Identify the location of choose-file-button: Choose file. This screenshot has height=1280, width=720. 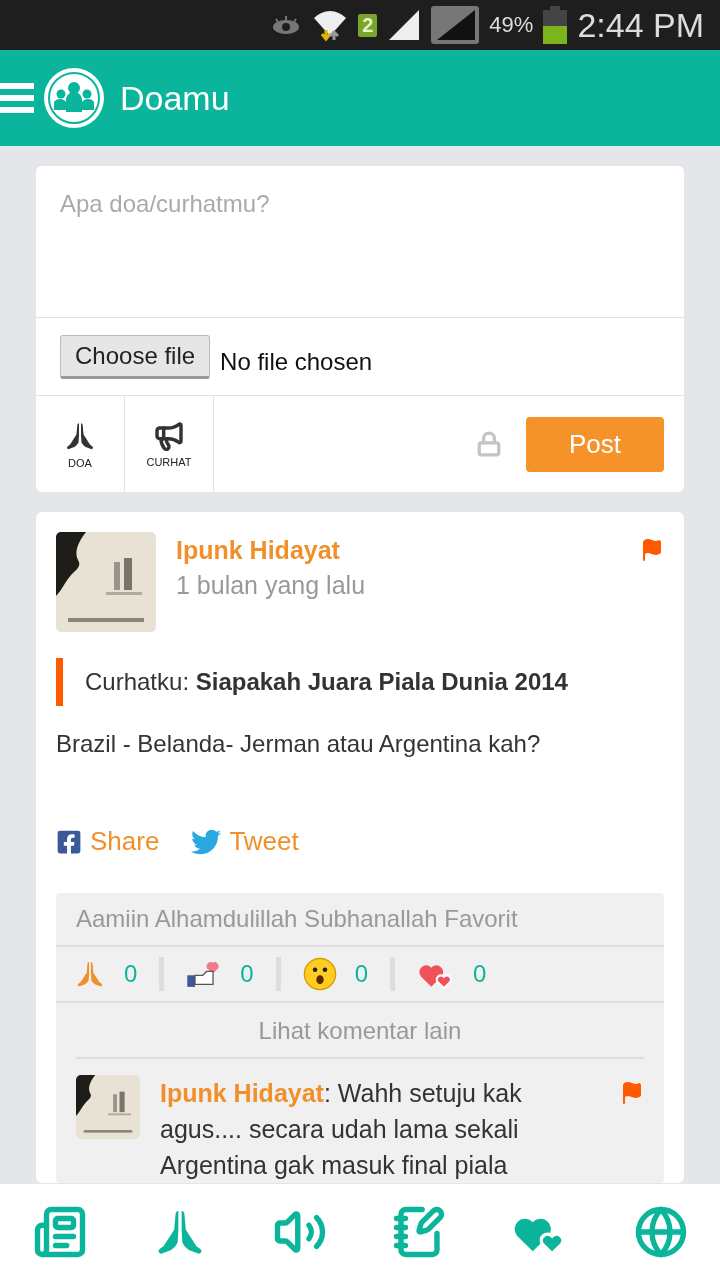
(135, 356).